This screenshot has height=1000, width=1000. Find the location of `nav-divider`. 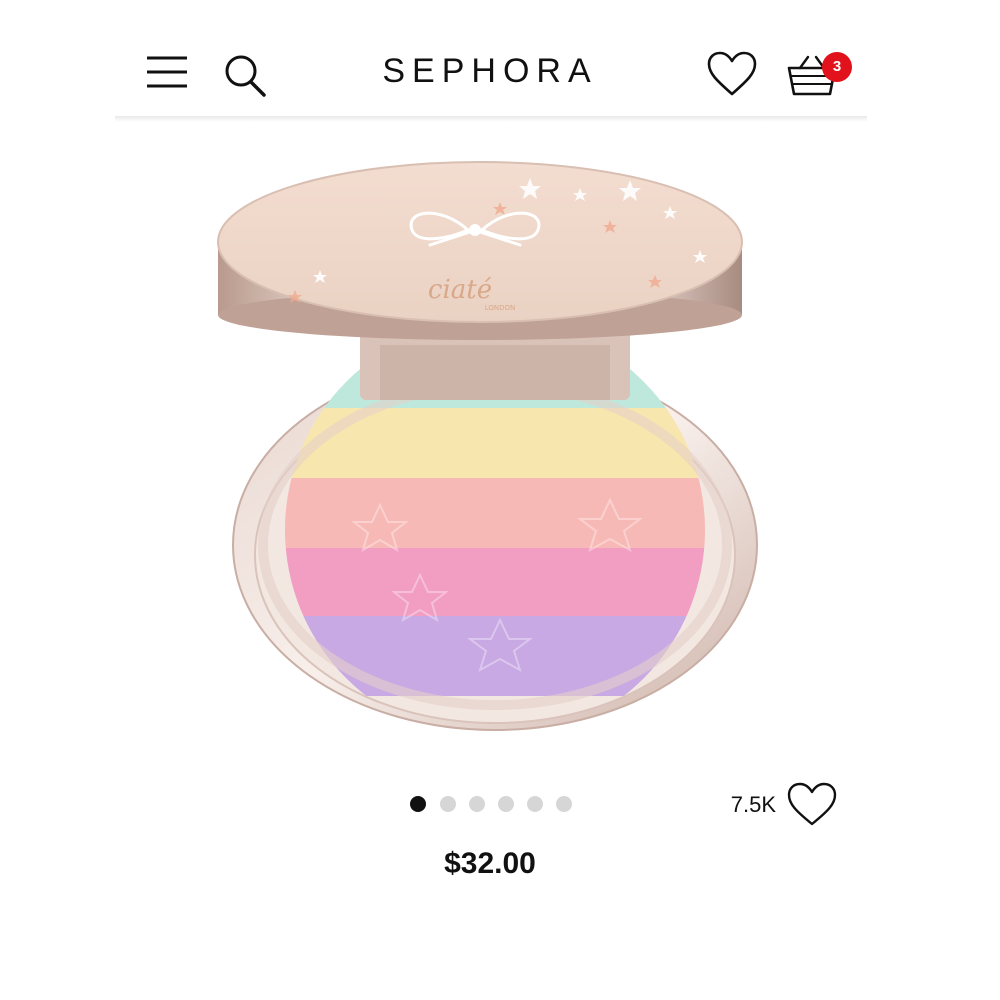

nav-divider is located at coordinates (491, 119).